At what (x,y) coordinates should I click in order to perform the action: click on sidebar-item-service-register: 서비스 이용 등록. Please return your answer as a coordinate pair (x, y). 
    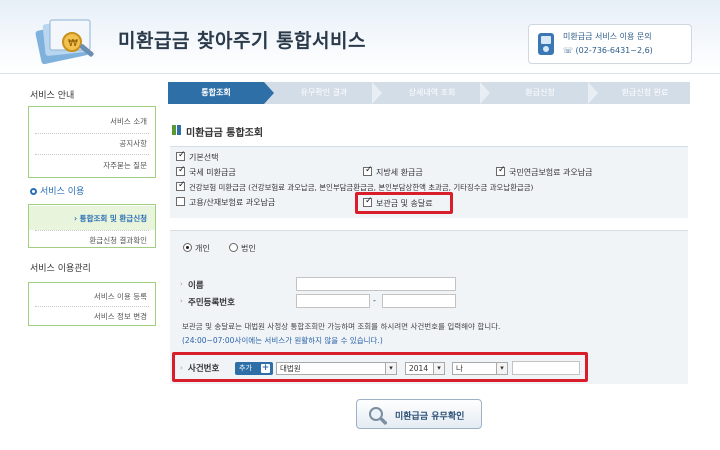
    Looking at the image, I should click on (120, 296).